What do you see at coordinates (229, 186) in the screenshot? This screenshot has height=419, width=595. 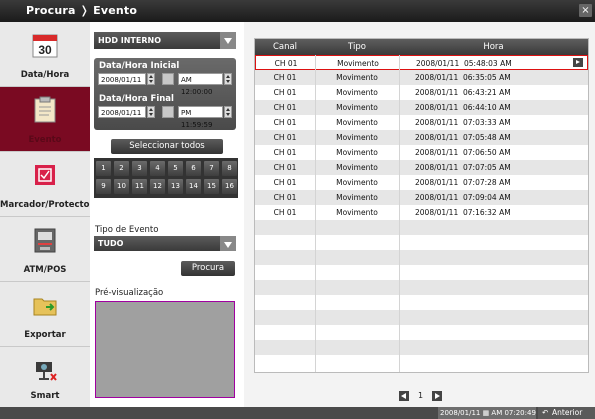 I see `channel-button: 16` at bounding box center [229, 186].